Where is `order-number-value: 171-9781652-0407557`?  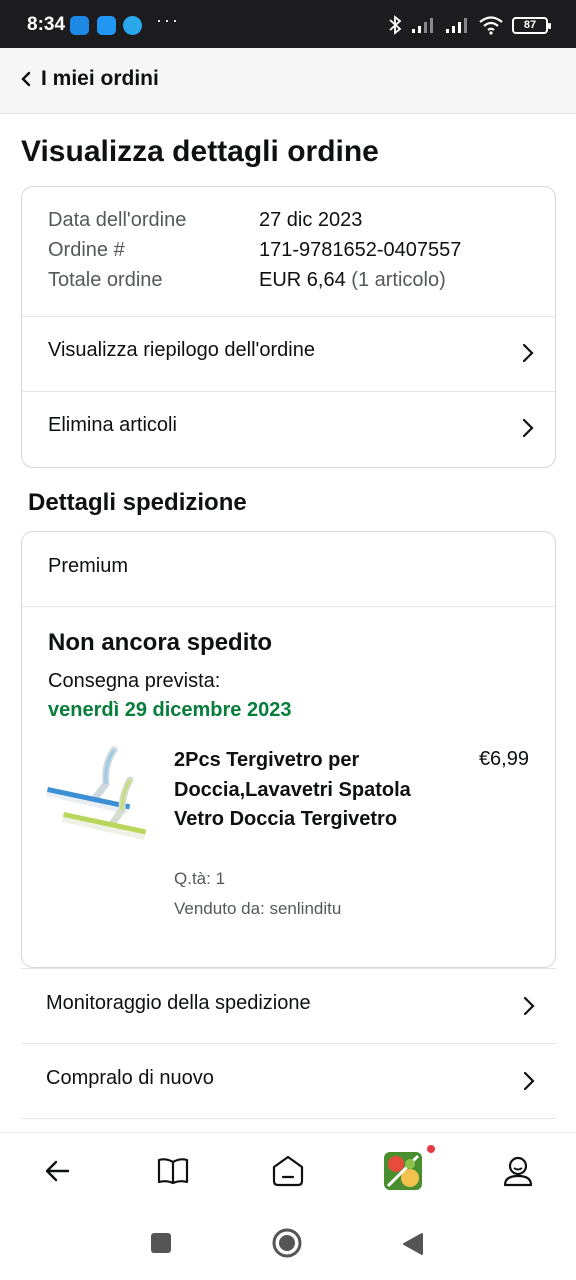 order-number-value: 171-9781652-0407557 is located at coordinates (360, 250).